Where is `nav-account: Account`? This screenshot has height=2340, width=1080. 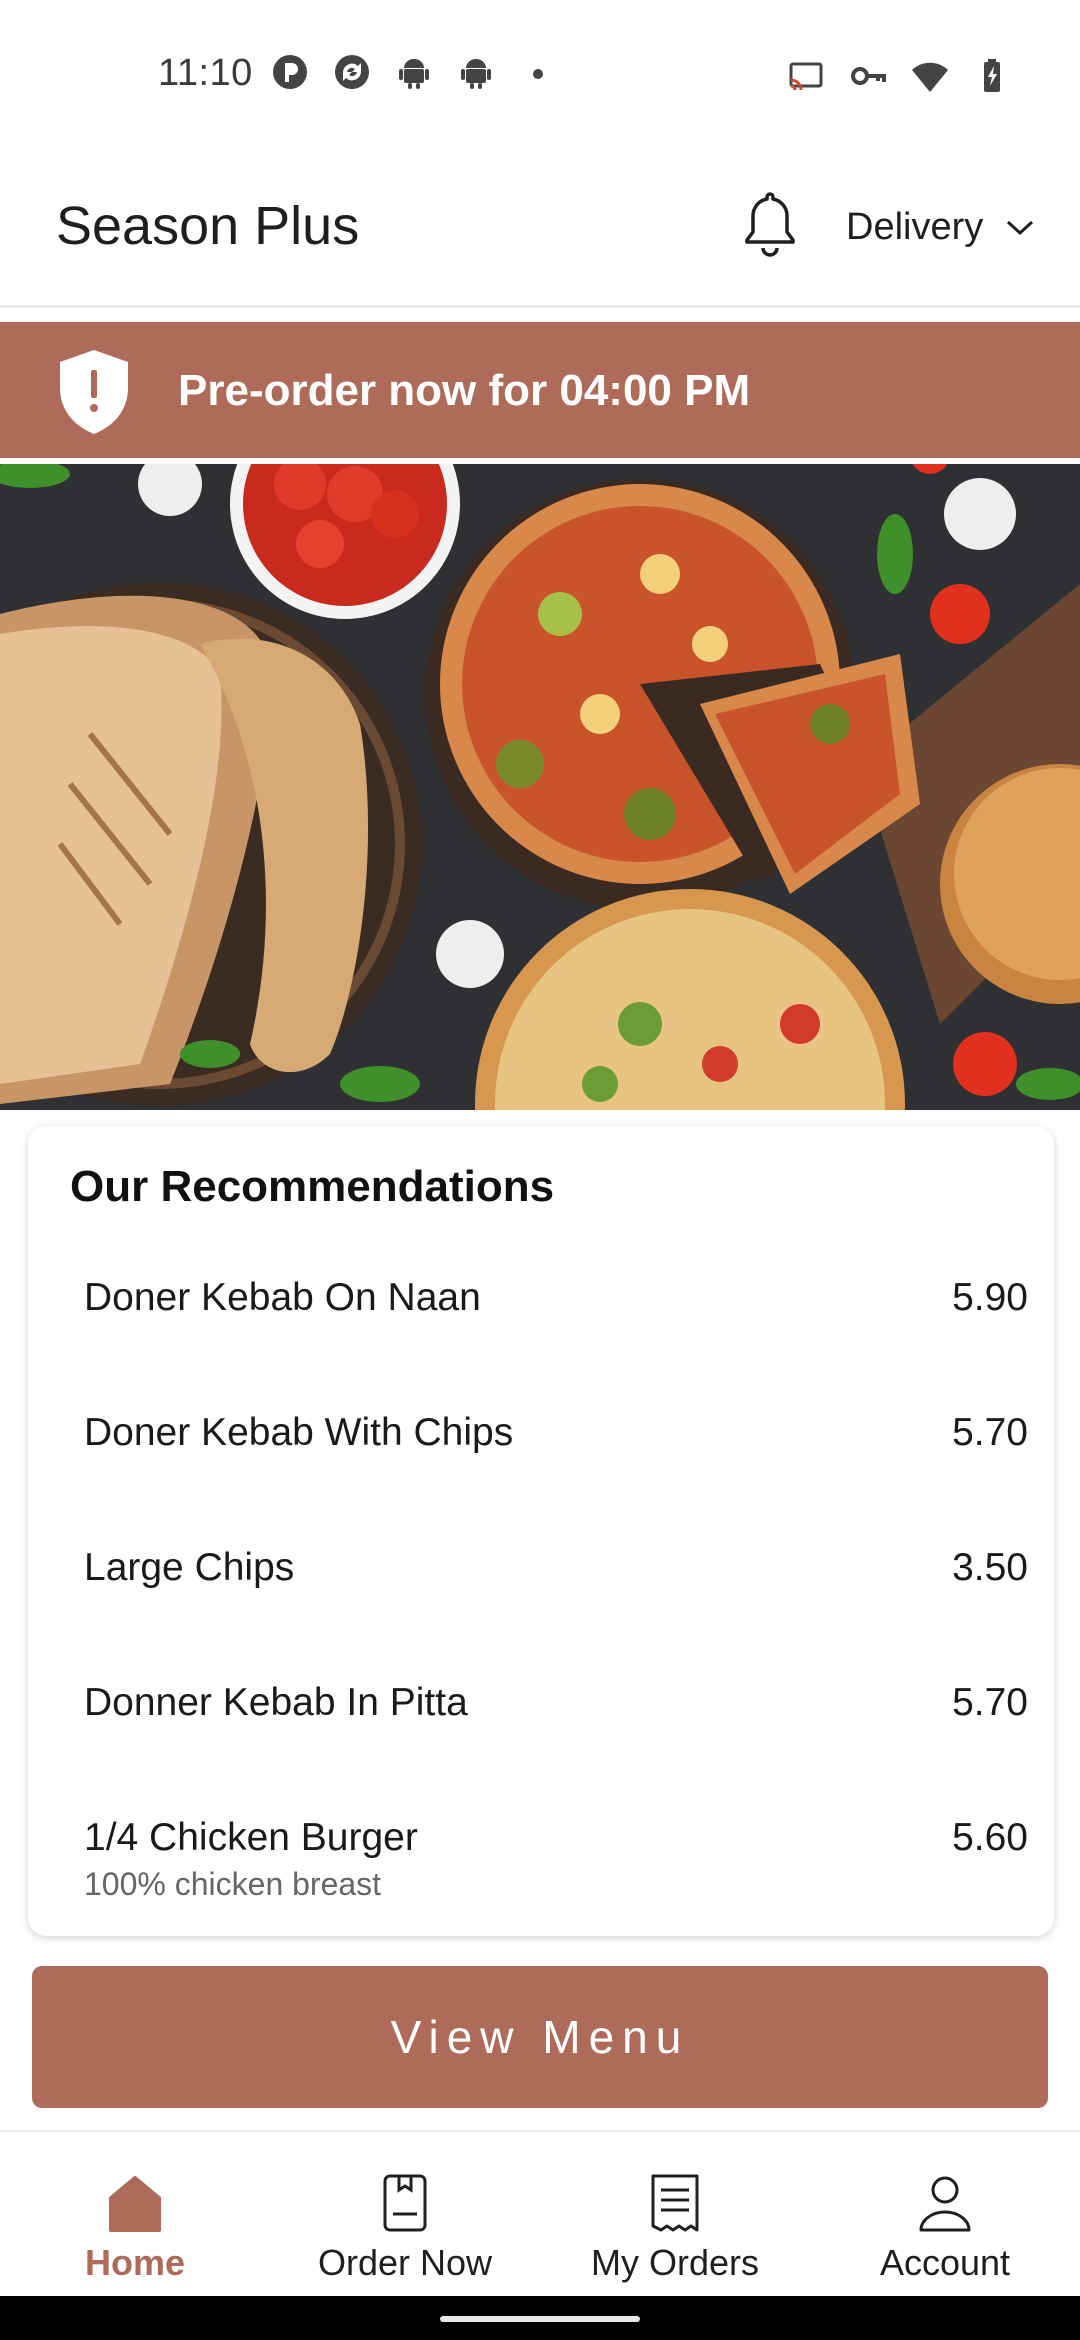
nav-account: Account is located at coordinates (945, 2215).